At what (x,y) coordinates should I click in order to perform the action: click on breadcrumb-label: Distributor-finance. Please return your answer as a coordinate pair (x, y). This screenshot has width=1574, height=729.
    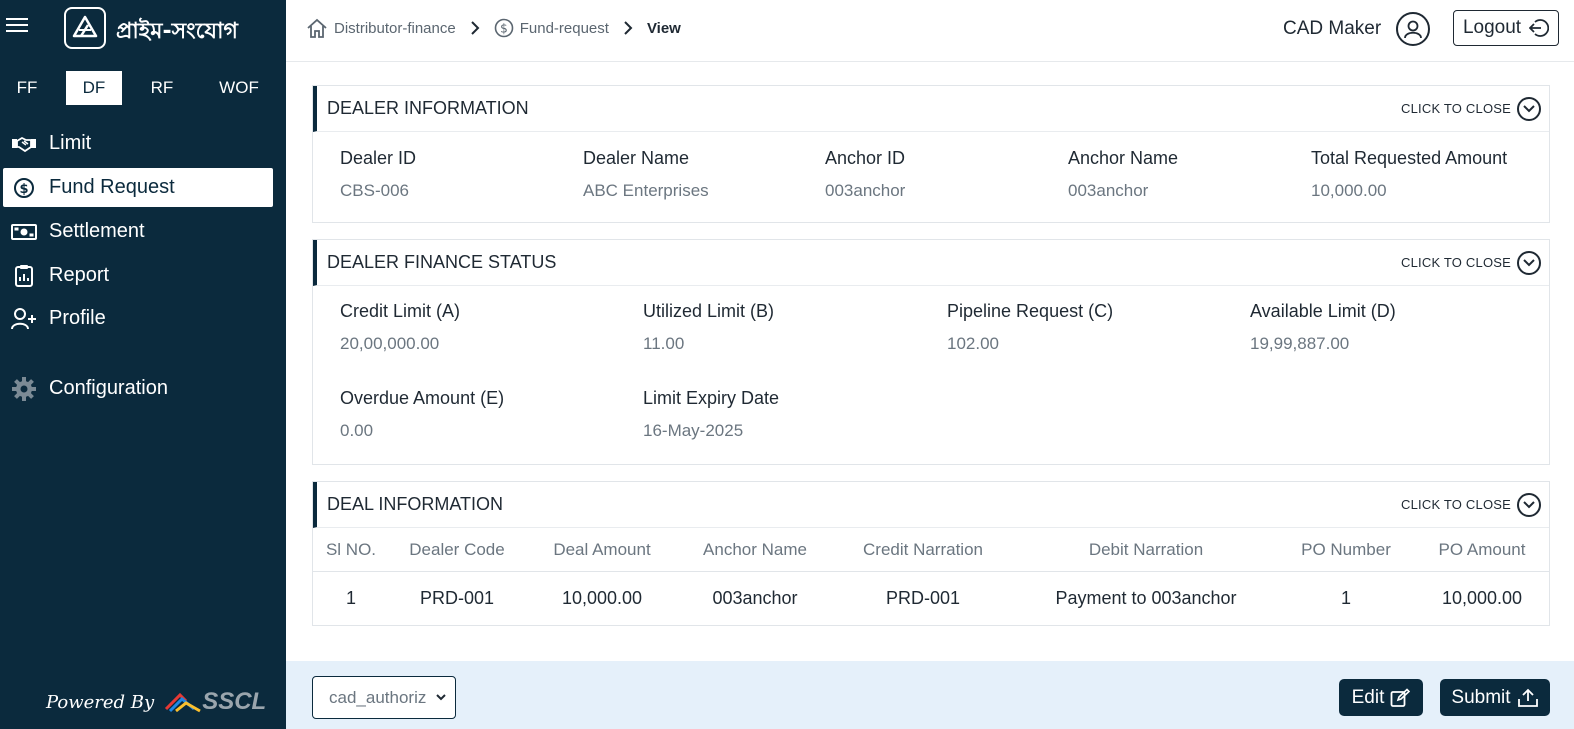
    Looking at the image, I should click on (395, 28).